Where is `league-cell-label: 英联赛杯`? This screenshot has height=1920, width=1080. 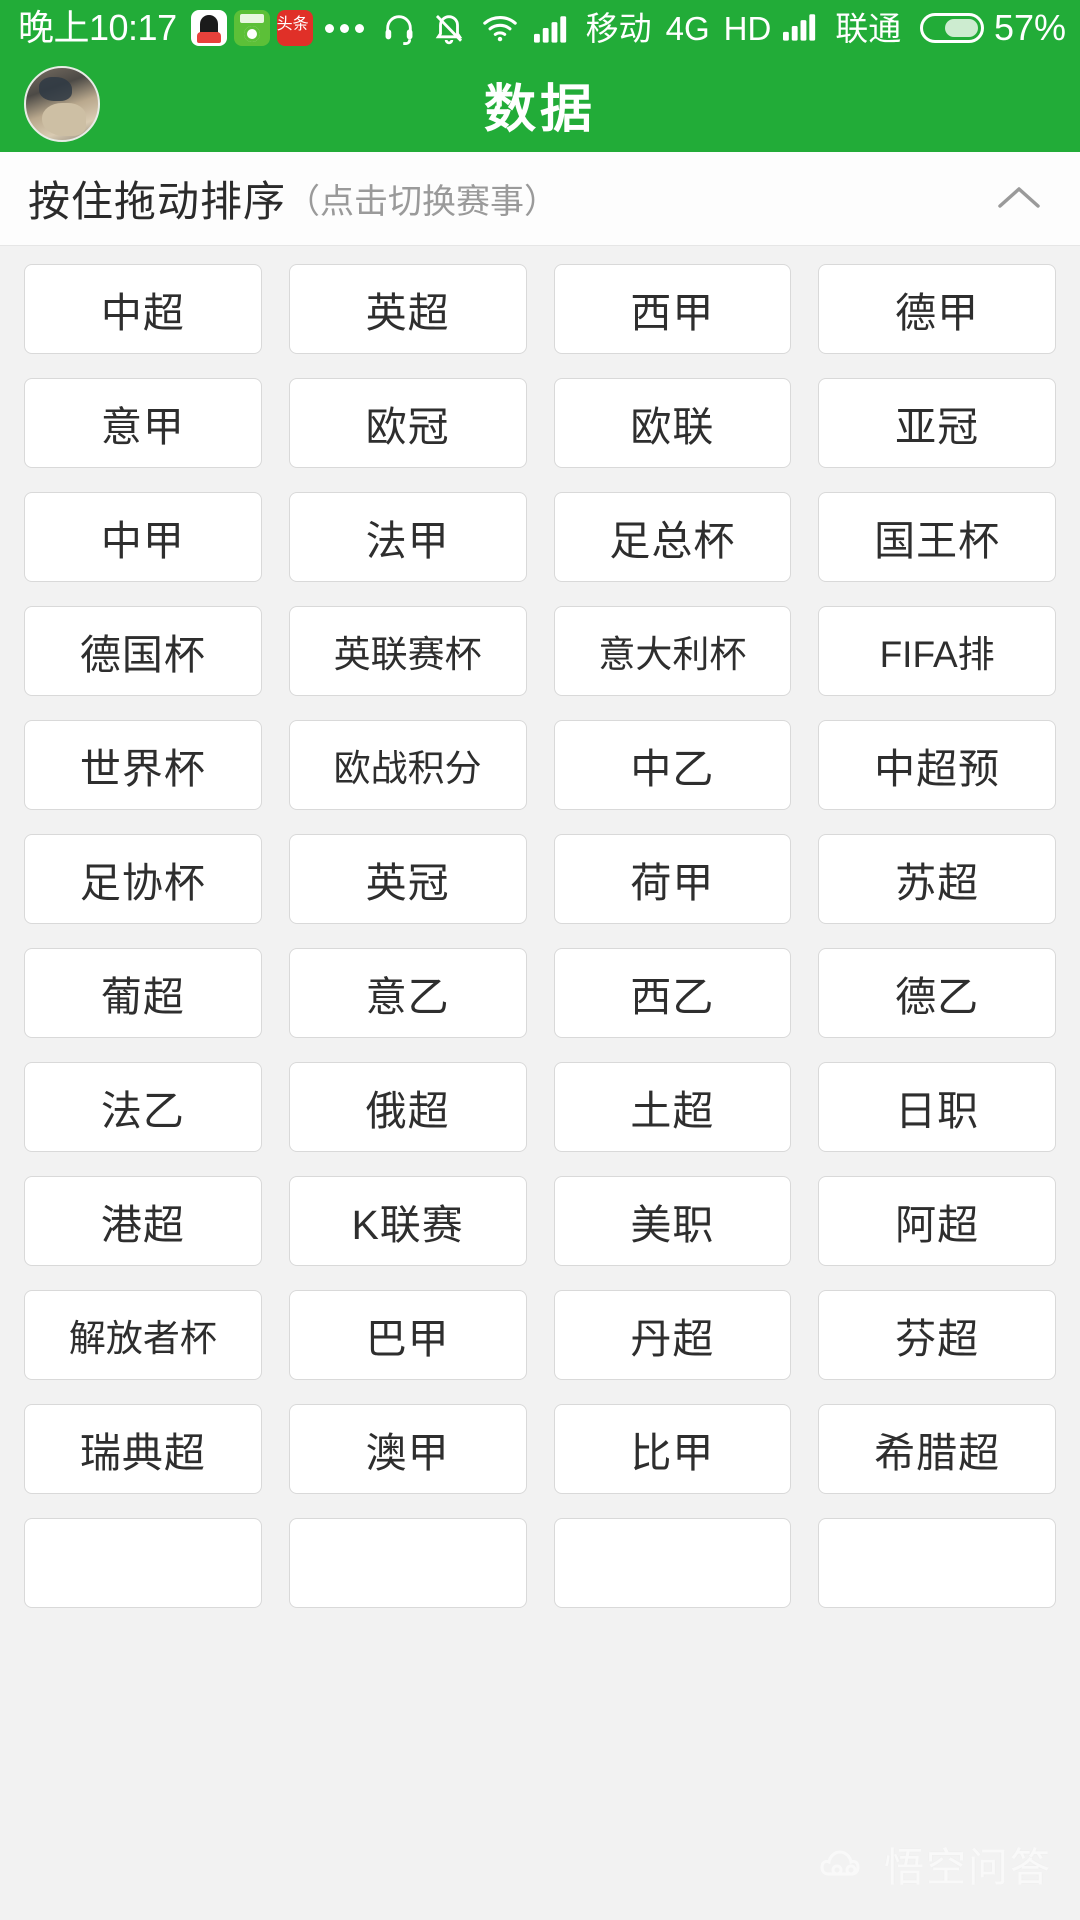
league-cell-label: 英联赛杯 is located at coordinates (407, 654).